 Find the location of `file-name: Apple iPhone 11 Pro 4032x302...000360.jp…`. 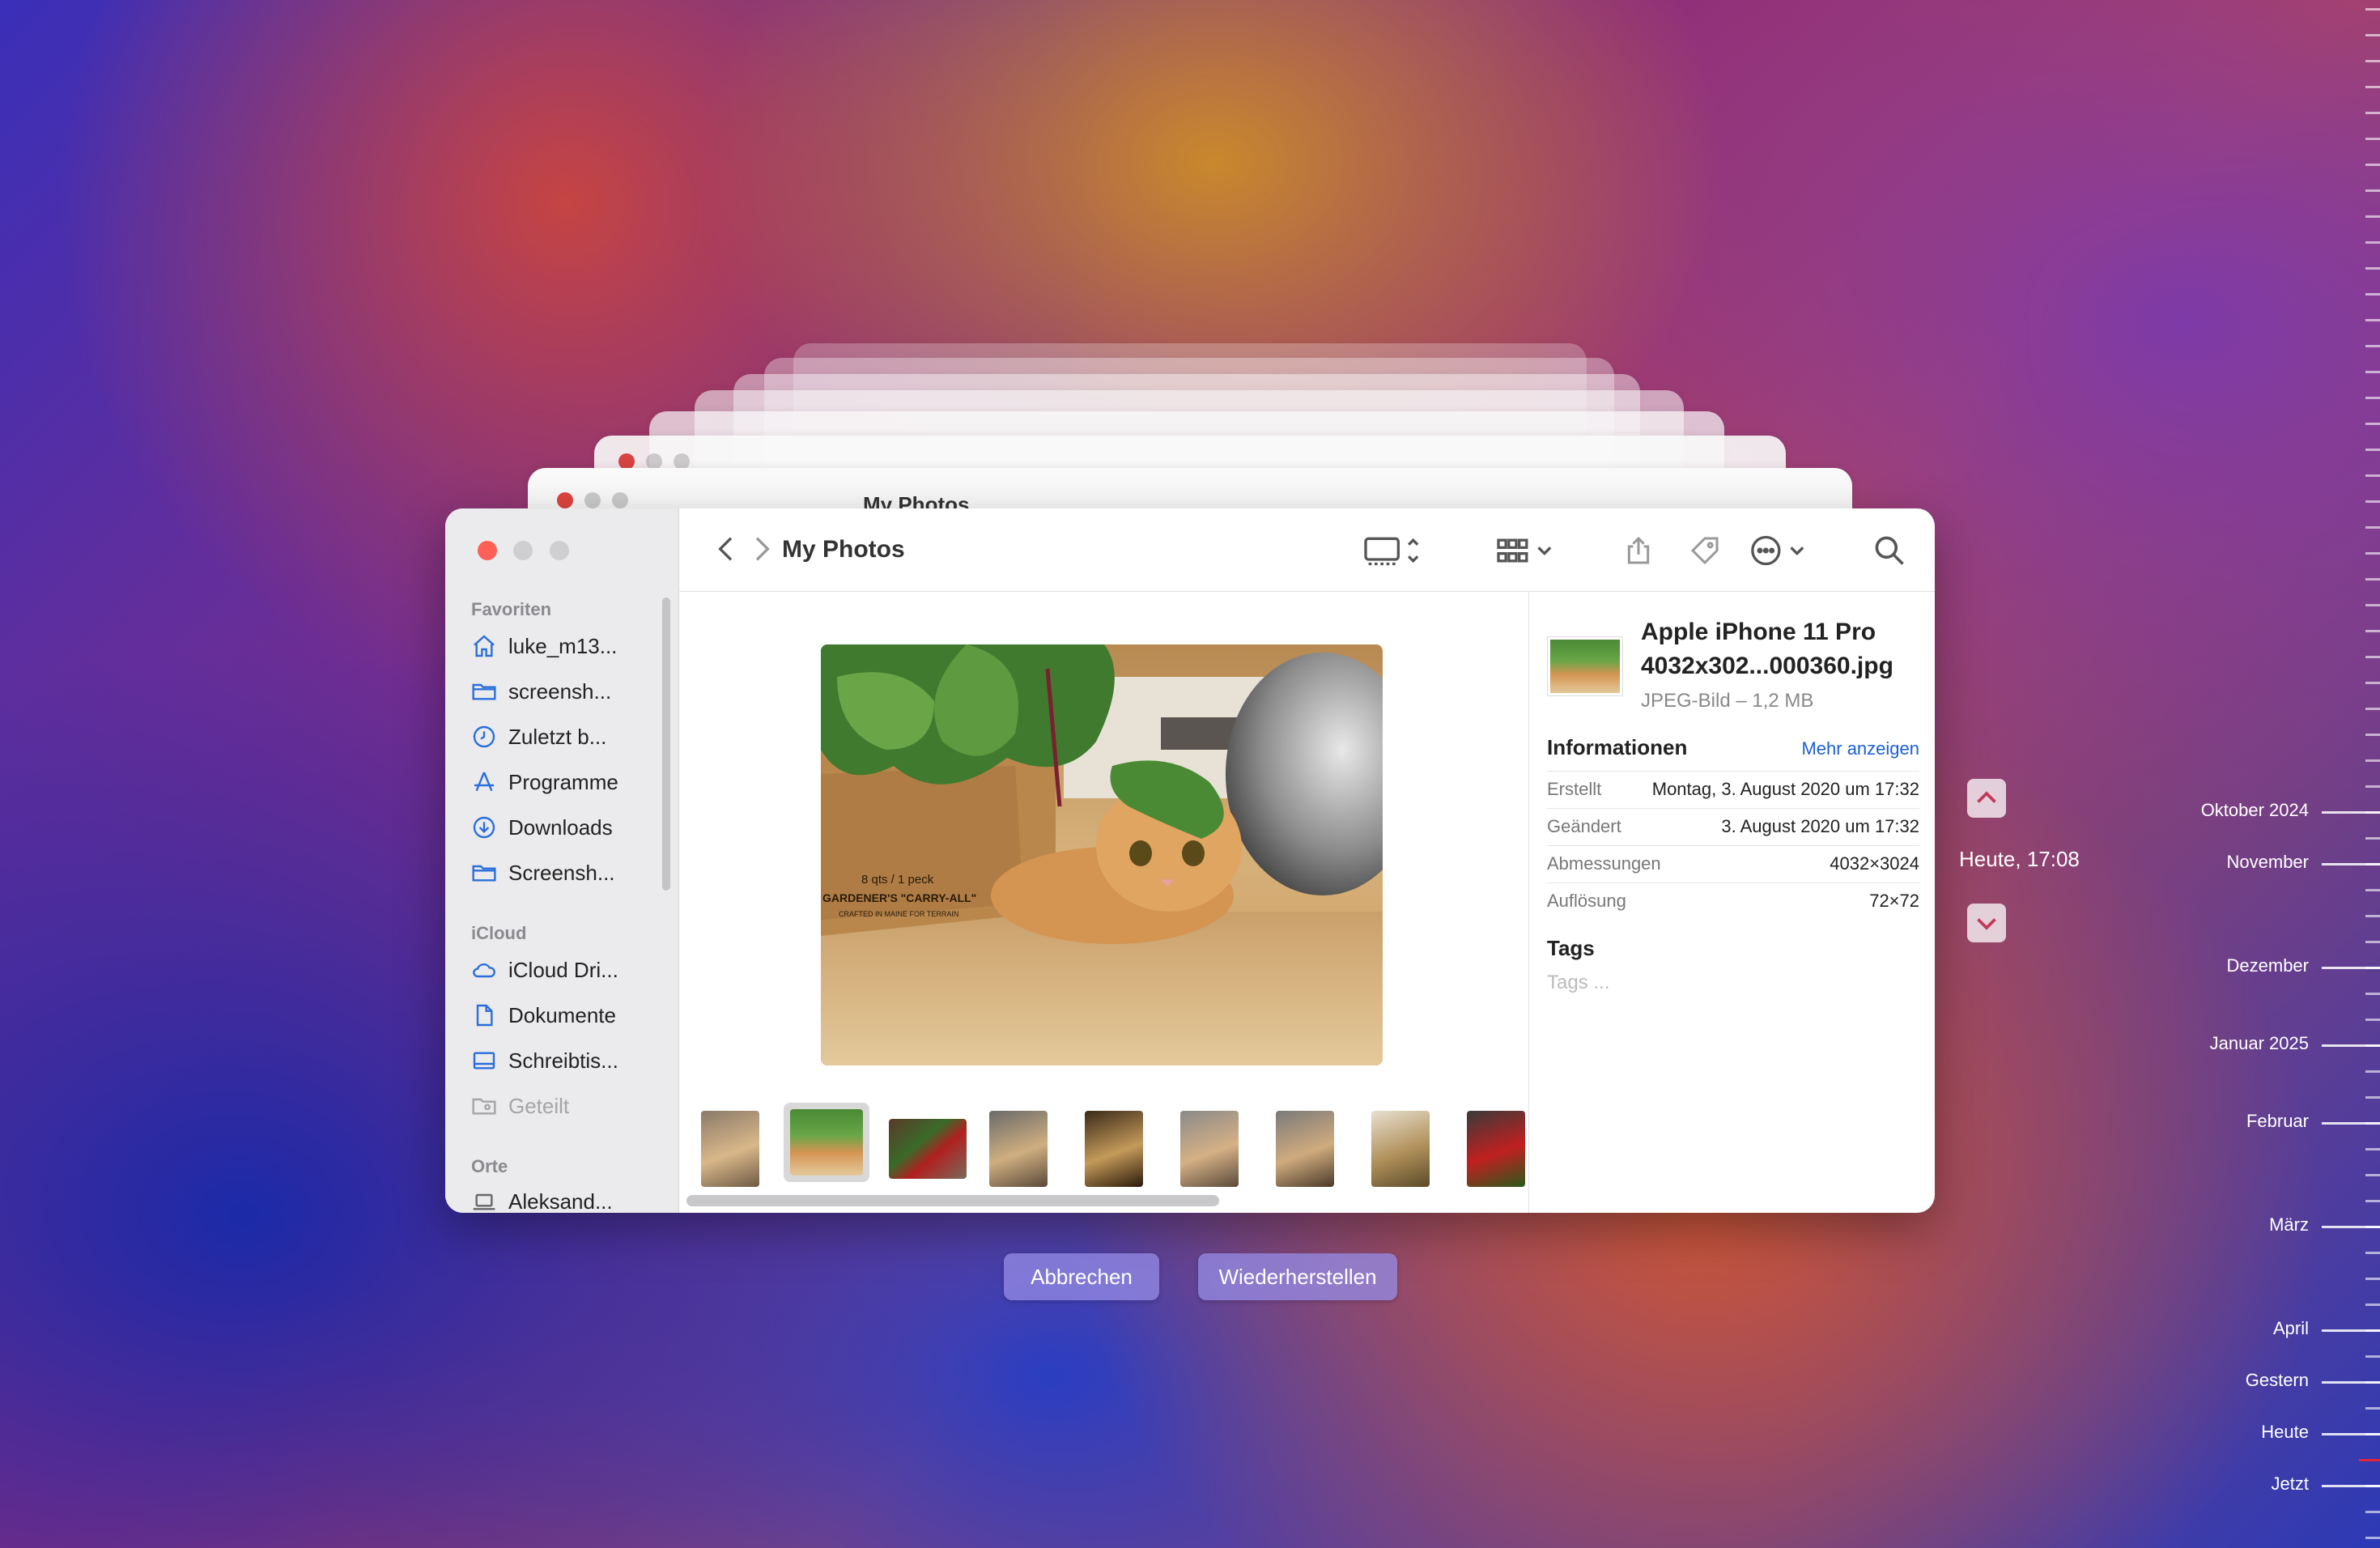

file-name: Apple iPhone 11 Pro 4032x302...000360.jp… is located at coordinates (1778, 649).